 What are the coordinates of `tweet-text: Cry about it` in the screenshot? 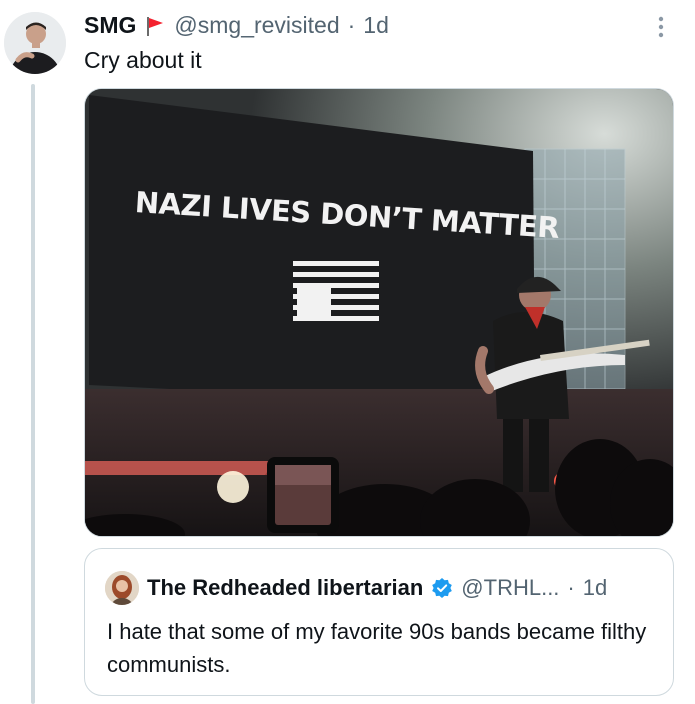 It's located at (143, 60).